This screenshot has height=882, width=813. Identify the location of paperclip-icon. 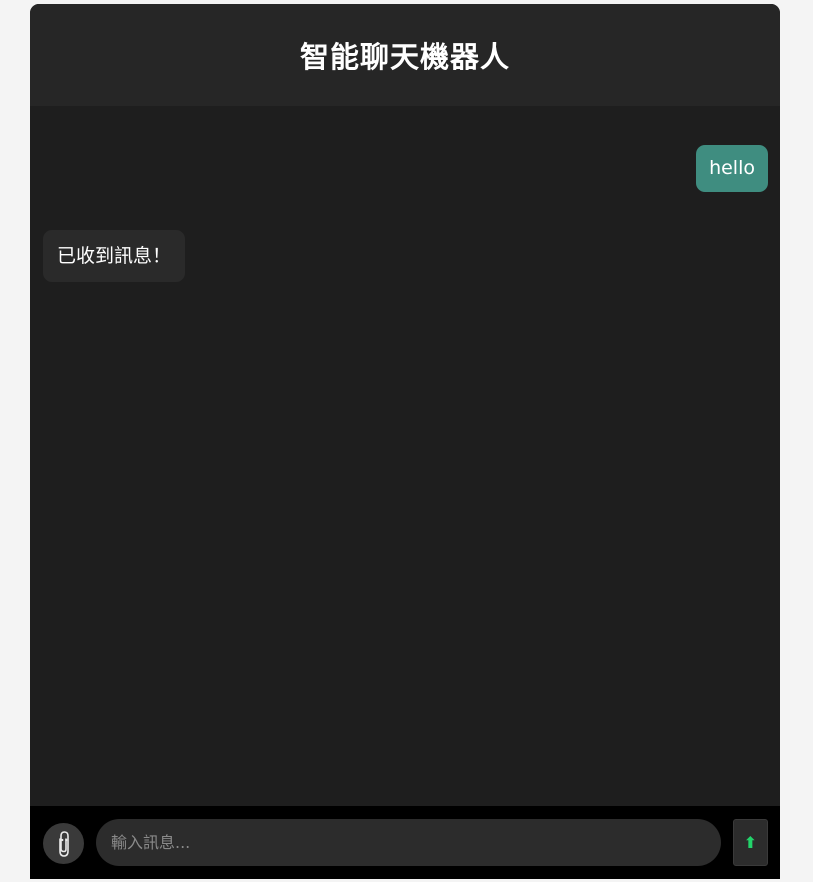
(63, 843).